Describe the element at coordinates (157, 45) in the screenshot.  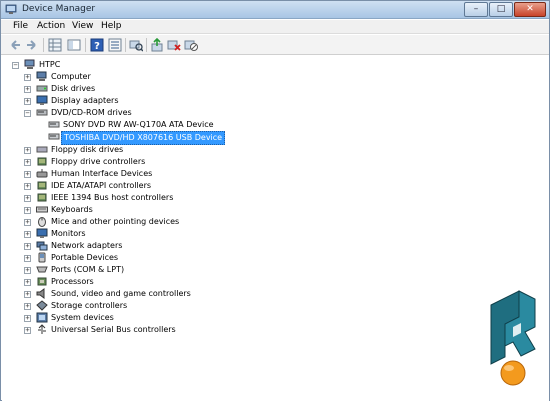
I see `update-driver-icon` at that location.